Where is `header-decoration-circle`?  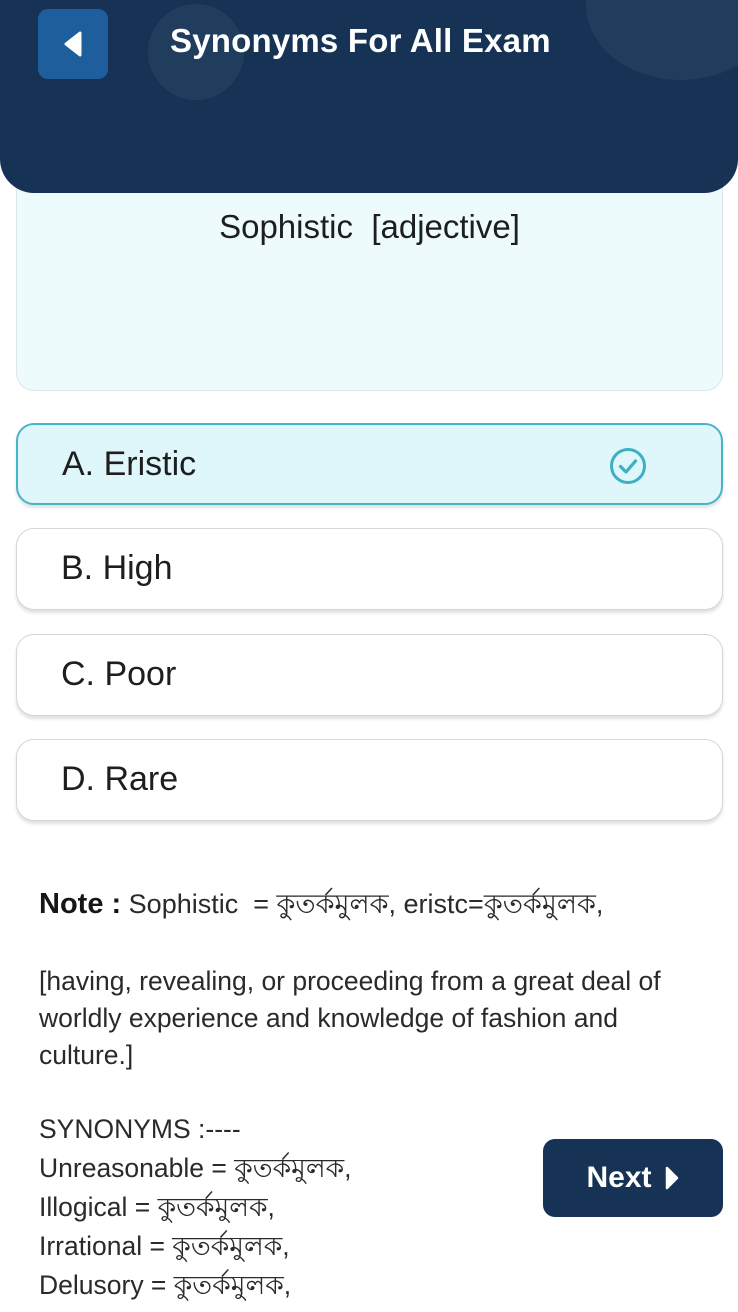
header-decoration-circle is located at coordinates (662, 40).